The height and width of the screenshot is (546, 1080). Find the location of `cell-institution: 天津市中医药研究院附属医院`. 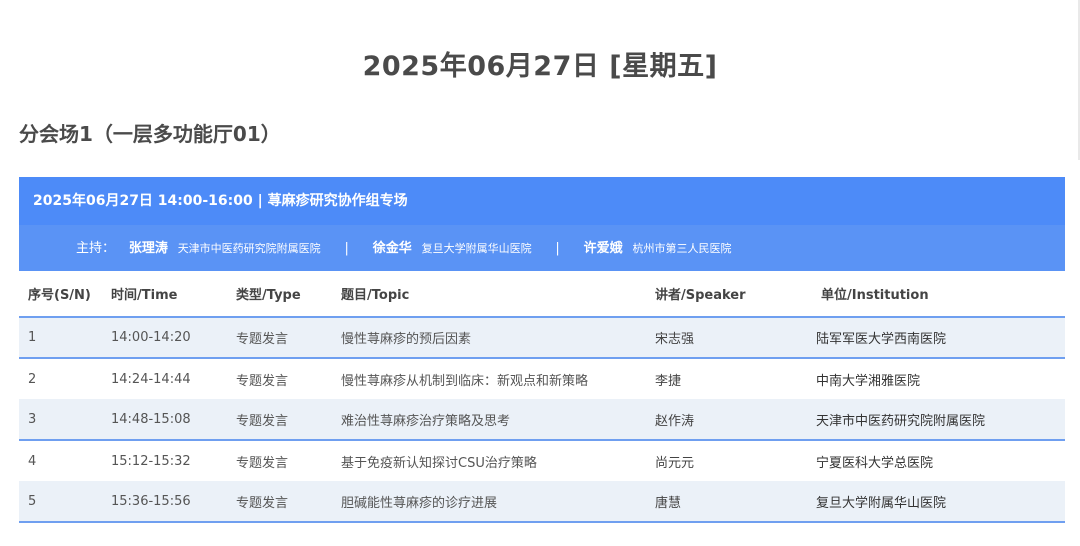

cell-institution: 天津市中医药研究院附属医院 is located at coordinates (938, 420).